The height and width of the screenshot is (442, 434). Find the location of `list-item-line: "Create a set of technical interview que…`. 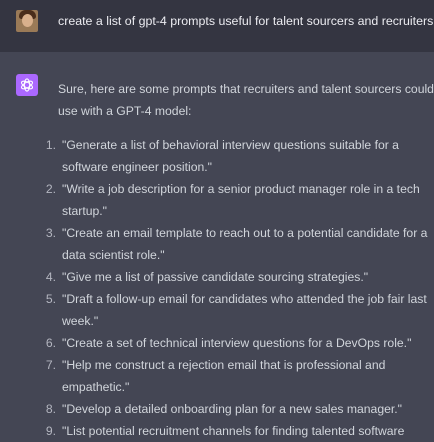

list-item-line: "Create a set of technical interview que… is located at coordinates (237, 343).